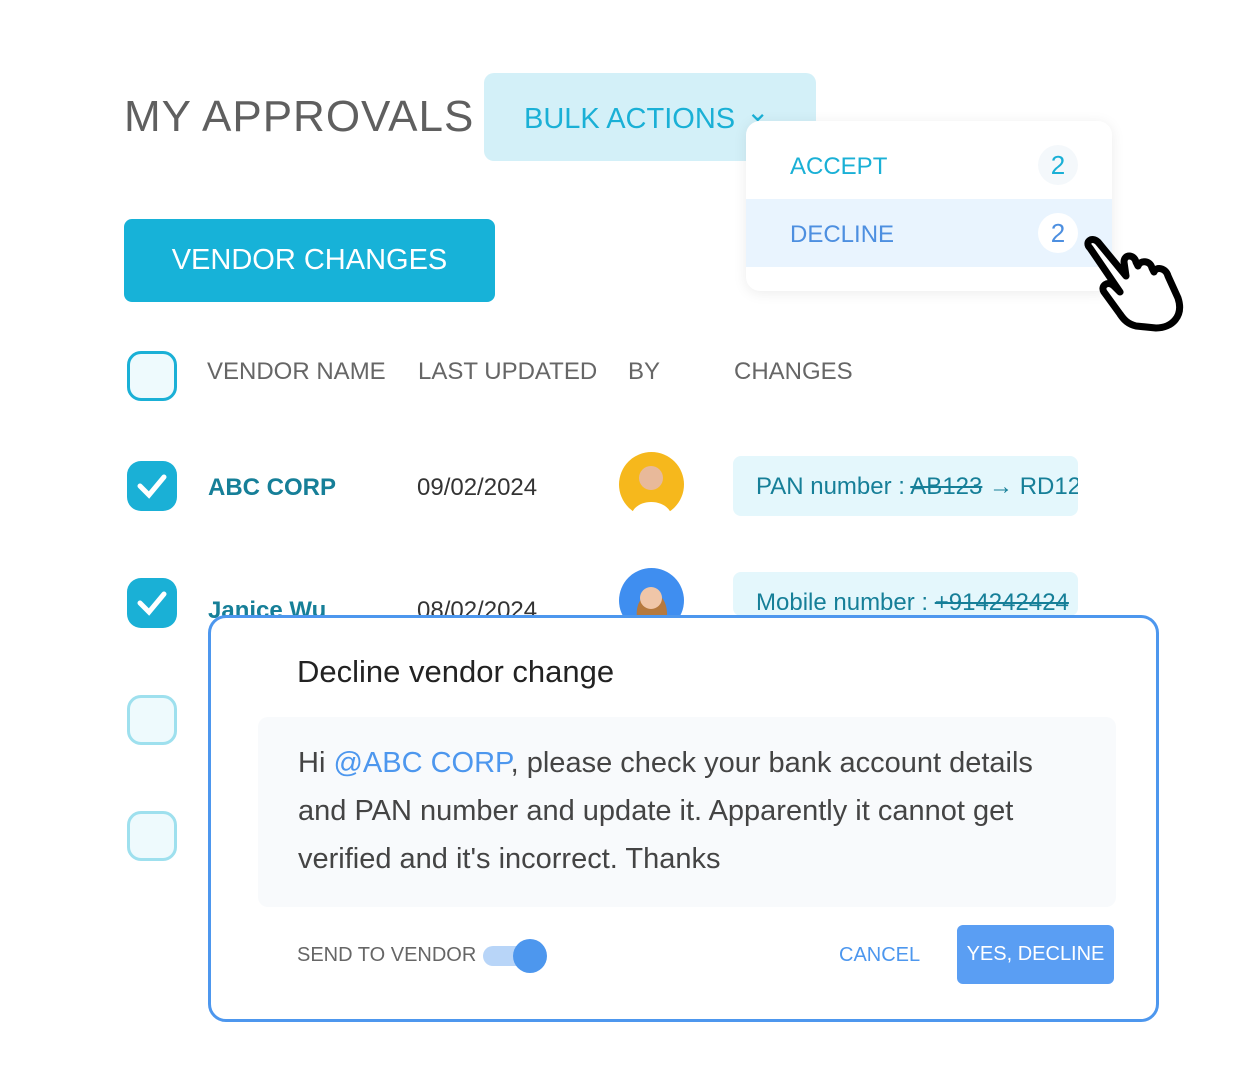  Describe the element at coordinates (456, 671) in the screenshot. I see `dialog-title: Decline vendor change` at that location.